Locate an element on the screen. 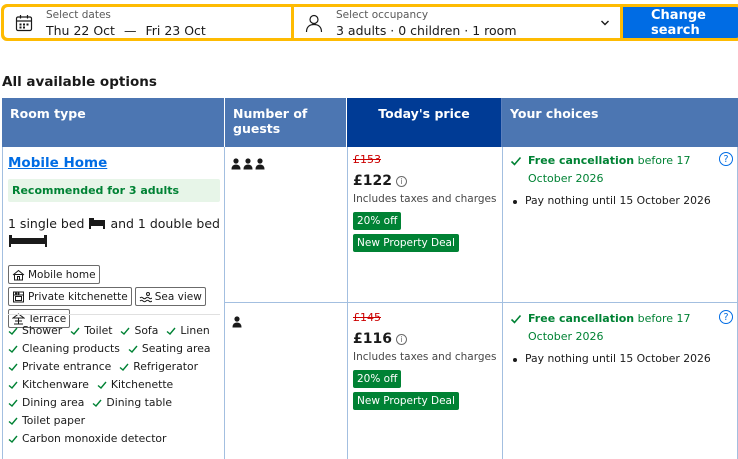 The width and height of the screenshot is (738, 459). current-price: £116 i is located at coordinates (428, 339).